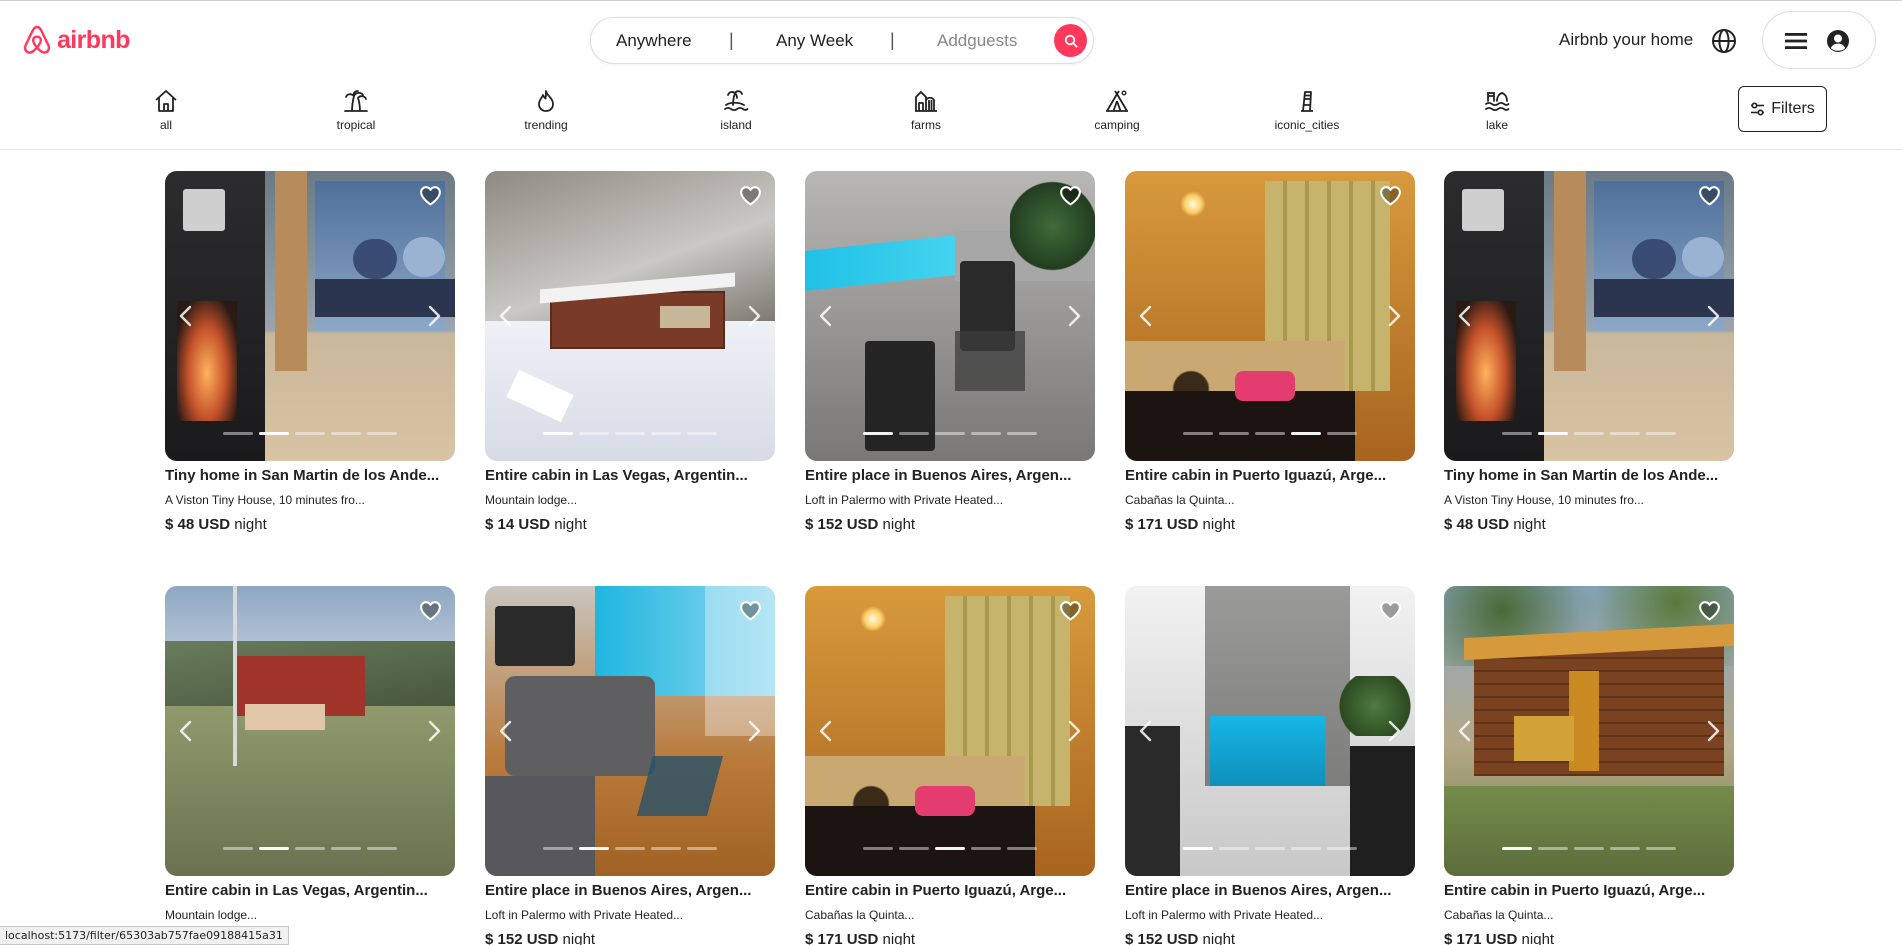  Describe the element at coordinates (75, 40) in the screenshot. I see `airbnb-logo: airbnb` at that location.